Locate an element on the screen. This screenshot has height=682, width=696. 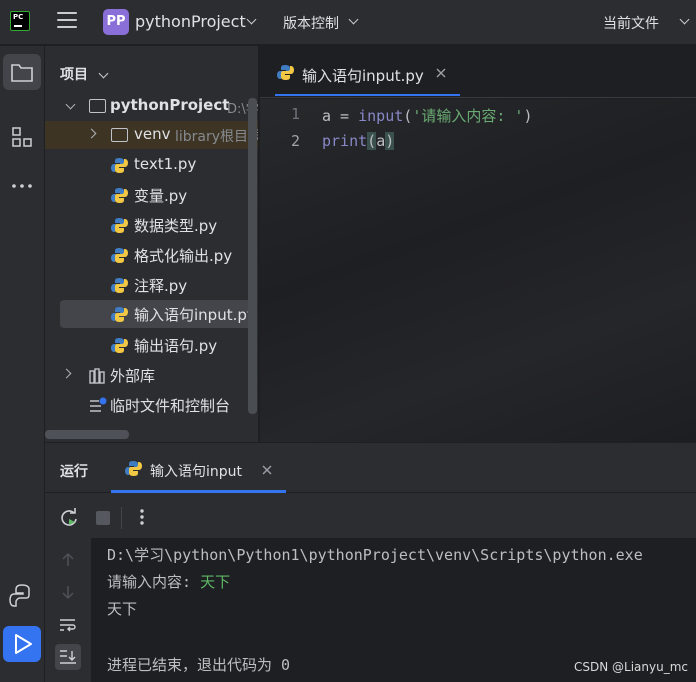
console-exit-line: 进程已结束，退出代码为 0 is located at coordinates (199, 665).